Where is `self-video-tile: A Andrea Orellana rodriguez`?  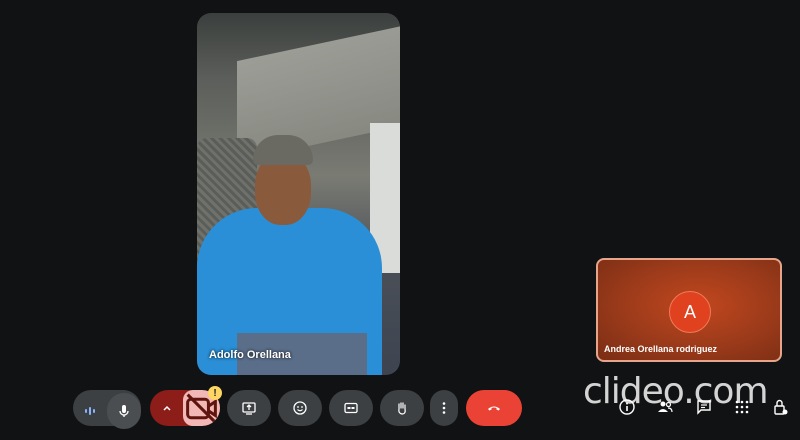
self-video-tile: A Andrea Orellana rodriguez is located at coordinates (689, 310).